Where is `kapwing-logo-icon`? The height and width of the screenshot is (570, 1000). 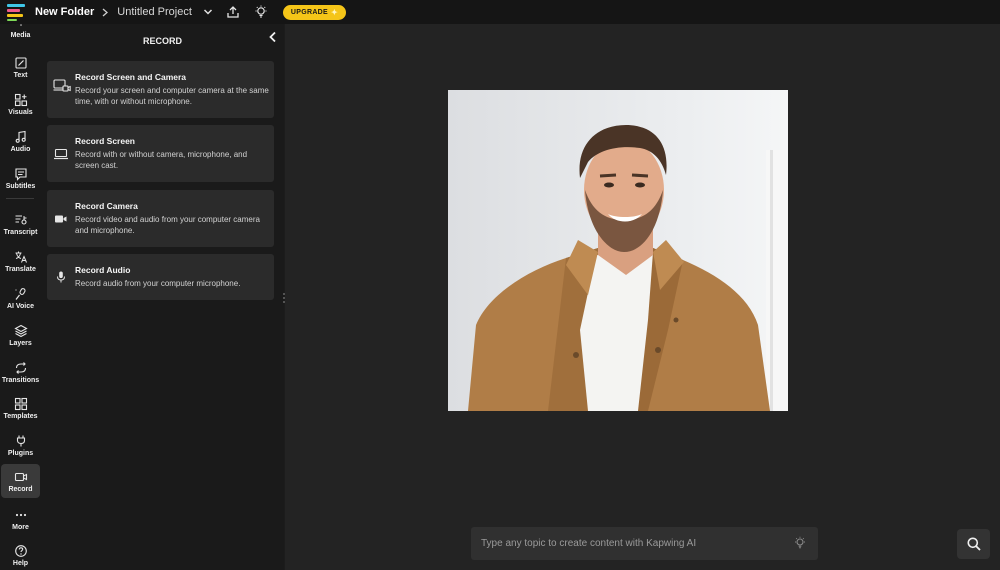 kapwing-logo-icon is located at coordinates (17, 12).